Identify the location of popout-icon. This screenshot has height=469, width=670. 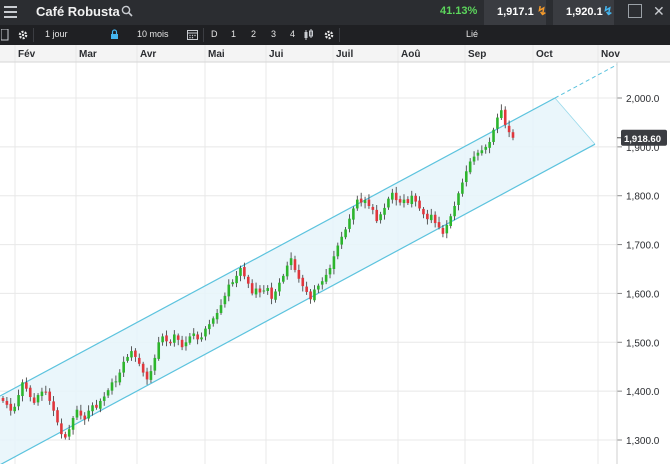
(635, 11).